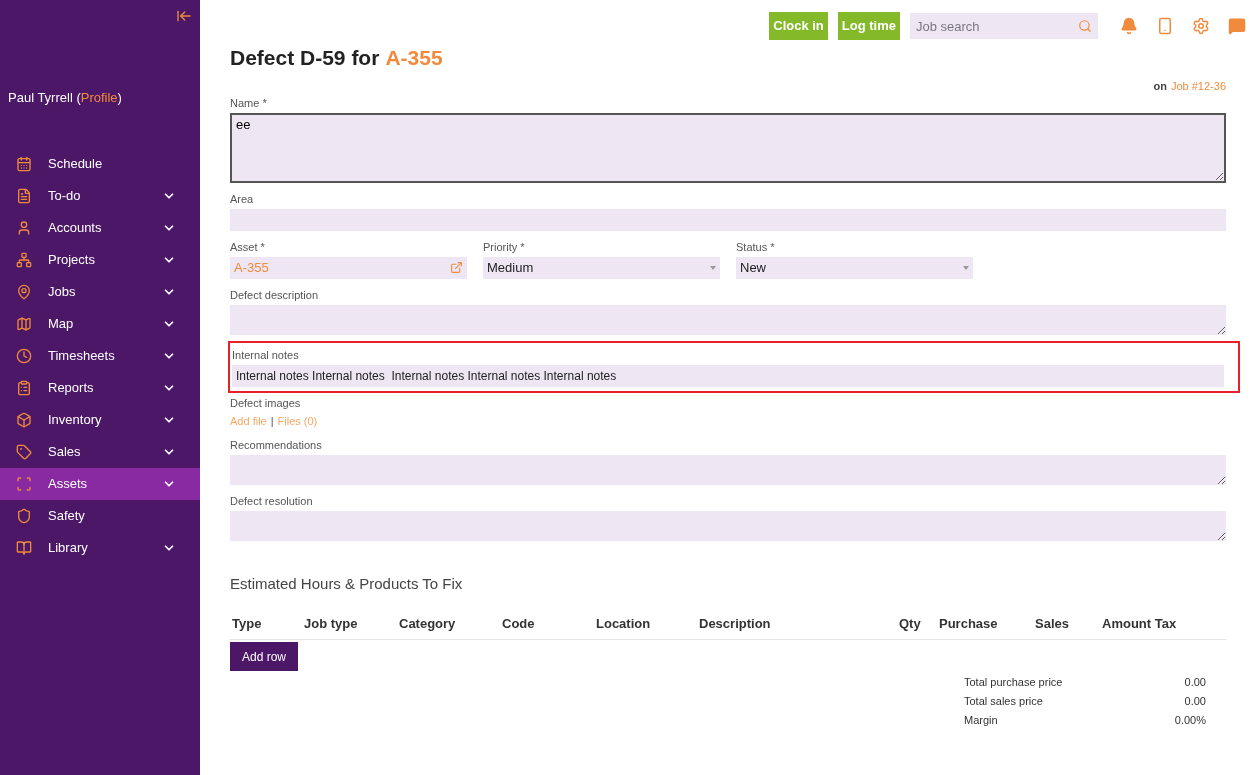 The width and height of the screenshot is (1260, 775). What do you see at coordinates (1140, 623) in the screenshot?
I see `column-header: Amount Tax` at bounding box center [1140, 623].